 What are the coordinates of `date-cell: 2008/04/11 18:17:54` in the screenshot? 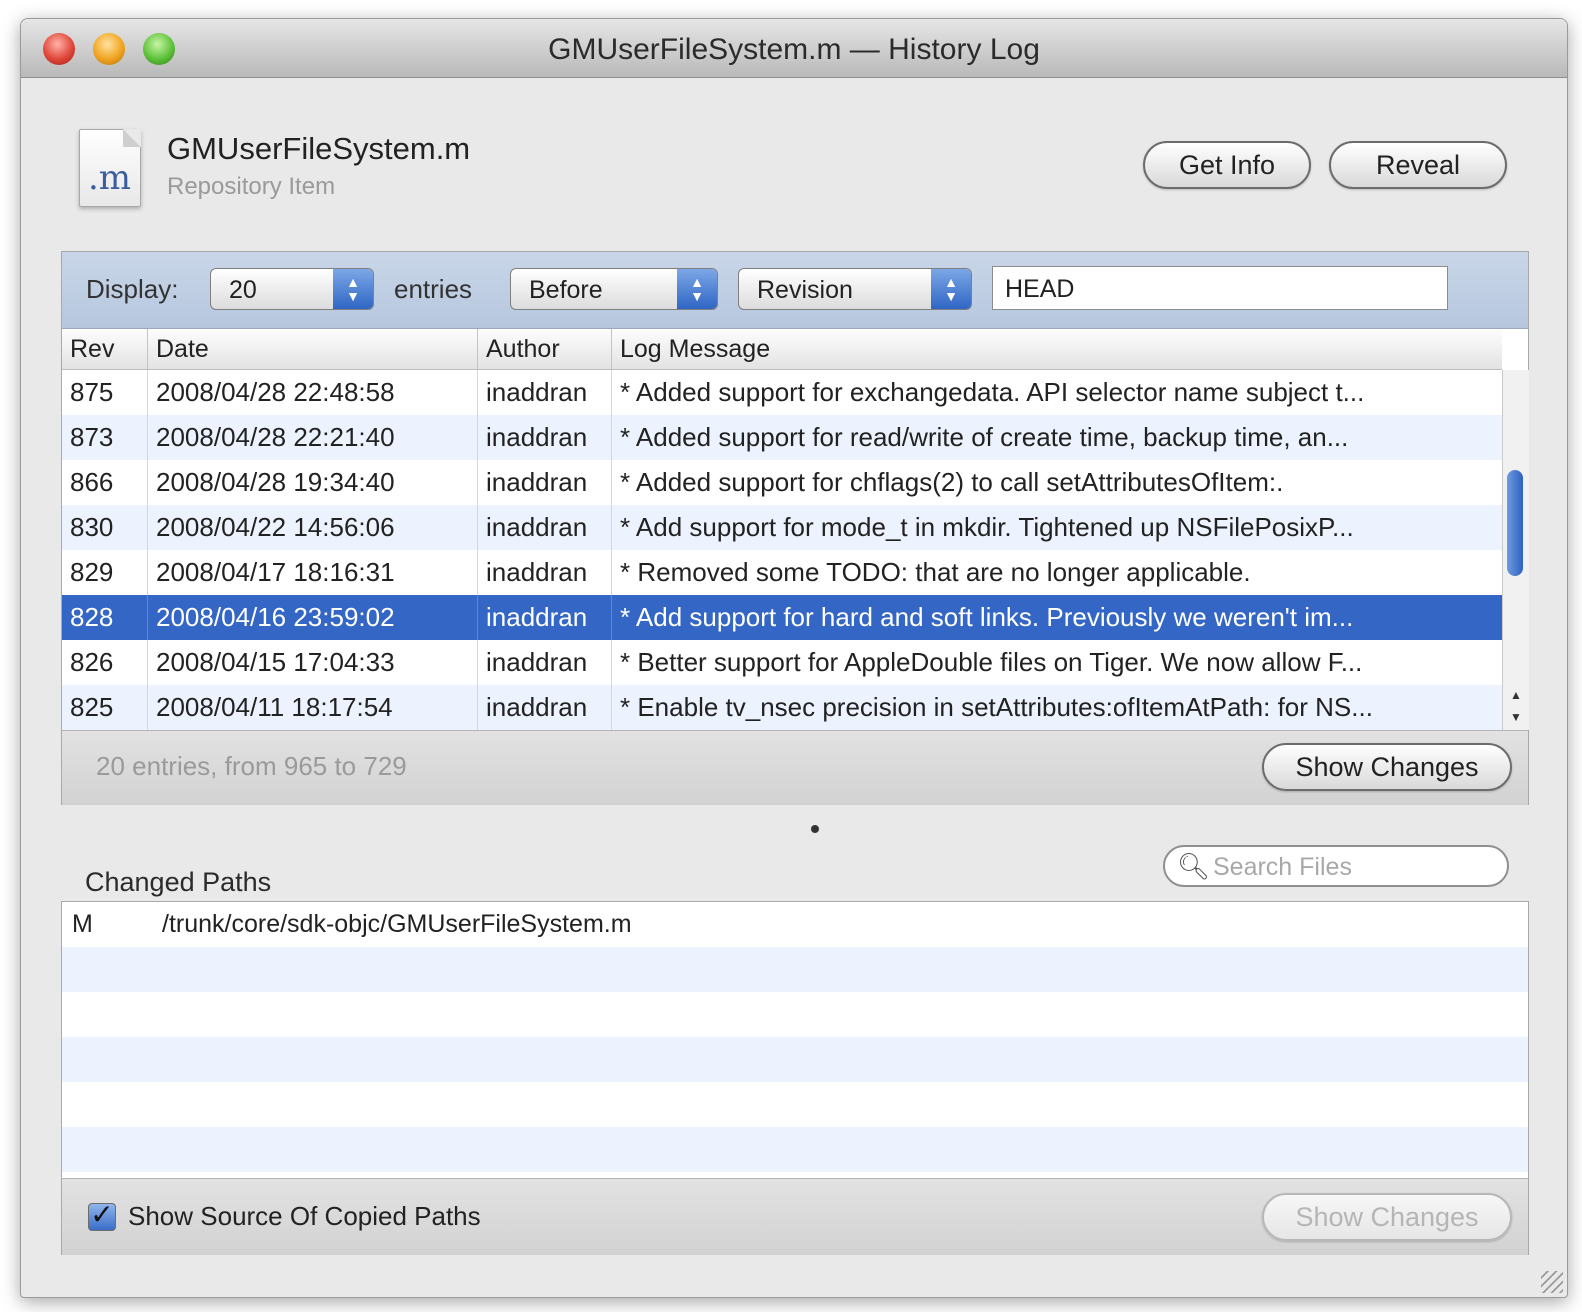 It's located at (313, 707).